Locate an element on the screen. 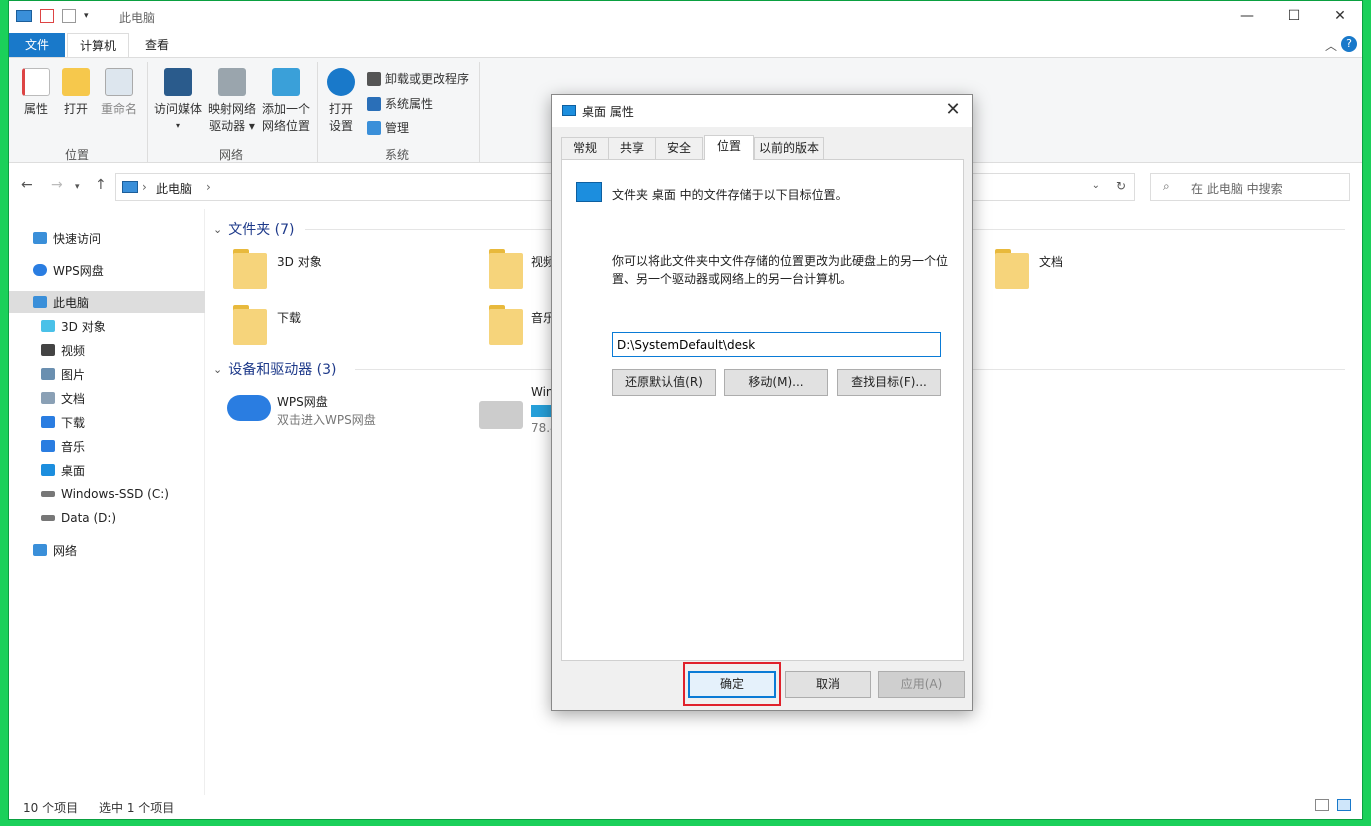 This screenshot has height=826, width=1371. media-icon is located at coordinates (178, 82).